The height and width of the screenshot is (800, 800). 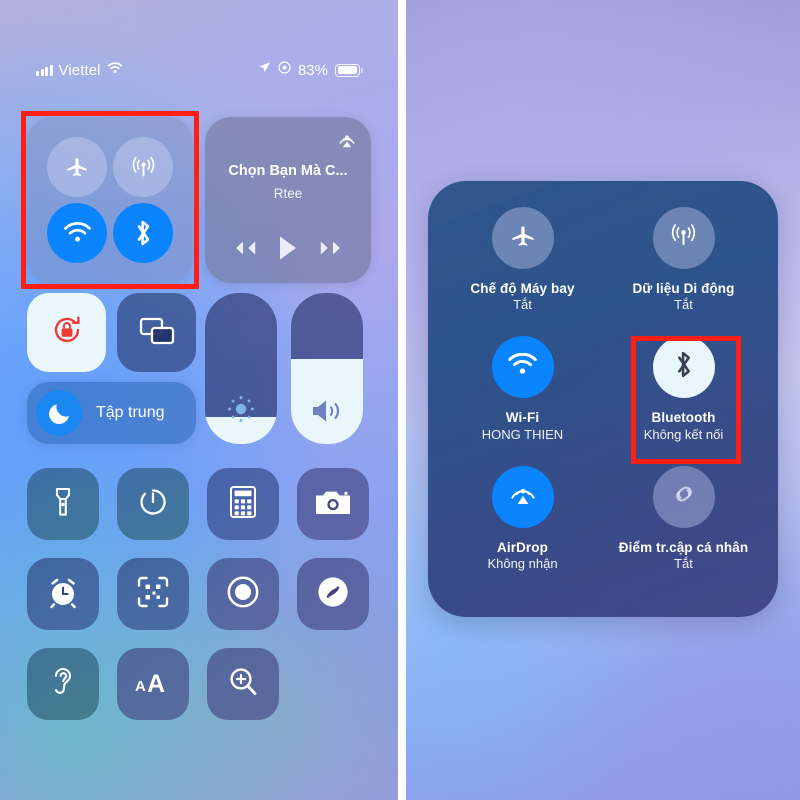 I want to click on status-bar-right-group: 83%, so click(x=310, y=70).